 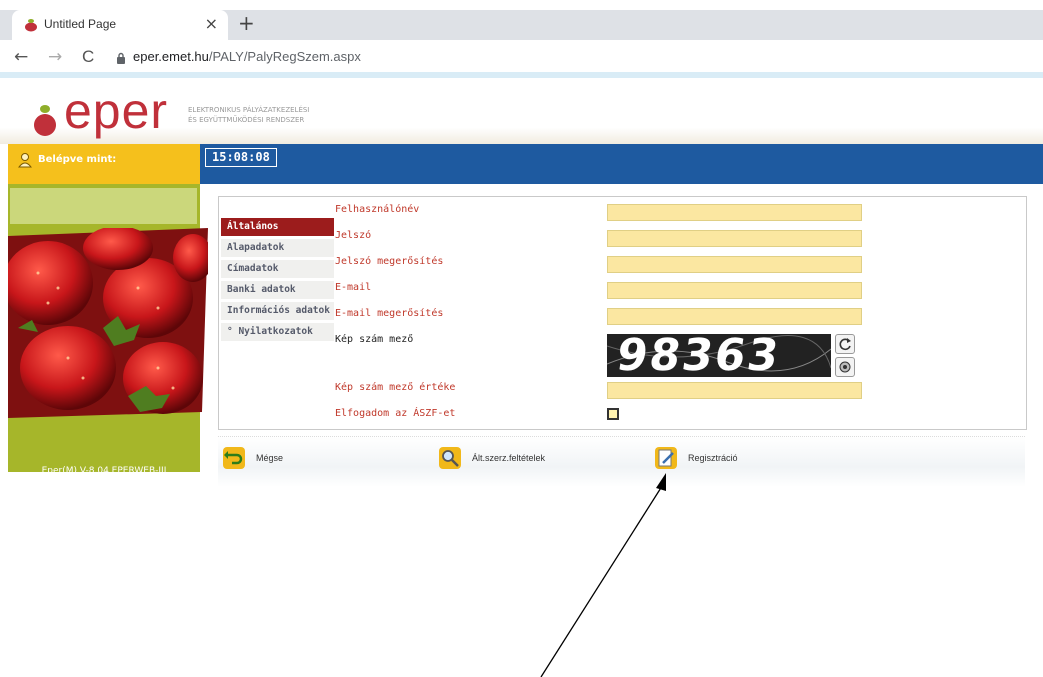 What do you see at coordinates (734, 290) in the screenshot?
I see `email-field` at bounding box center [734, 290].